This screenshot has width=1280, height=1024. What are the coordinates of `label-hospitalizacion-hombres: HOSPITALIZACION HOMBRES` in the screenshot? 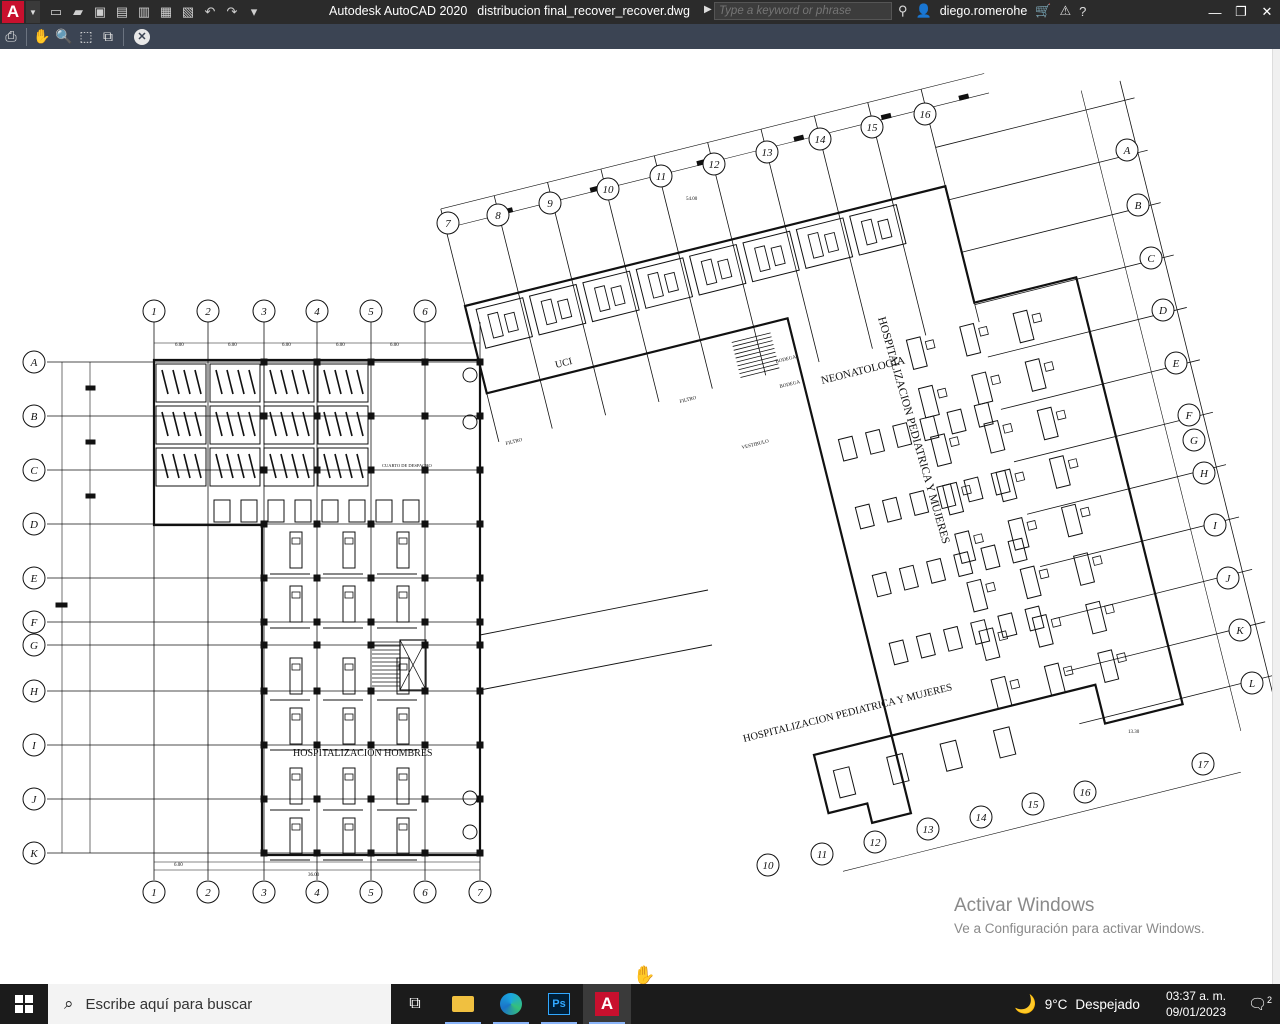 It's located at (362, 753).